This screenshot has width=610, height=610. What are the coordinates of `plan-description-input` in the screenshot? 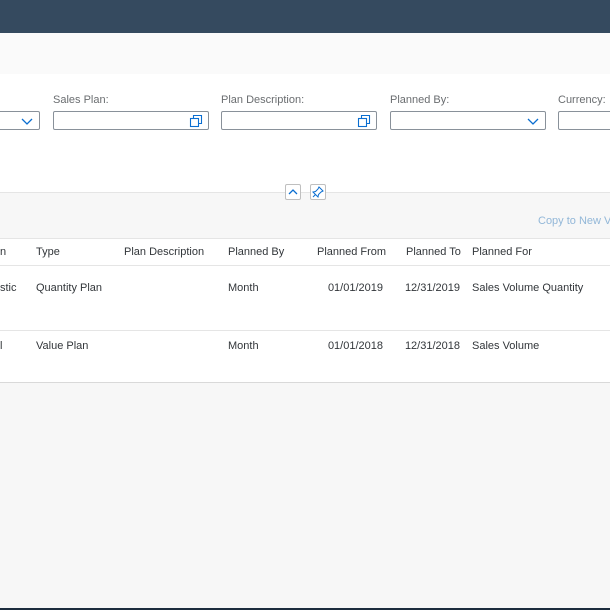 It's located at (299, 120).